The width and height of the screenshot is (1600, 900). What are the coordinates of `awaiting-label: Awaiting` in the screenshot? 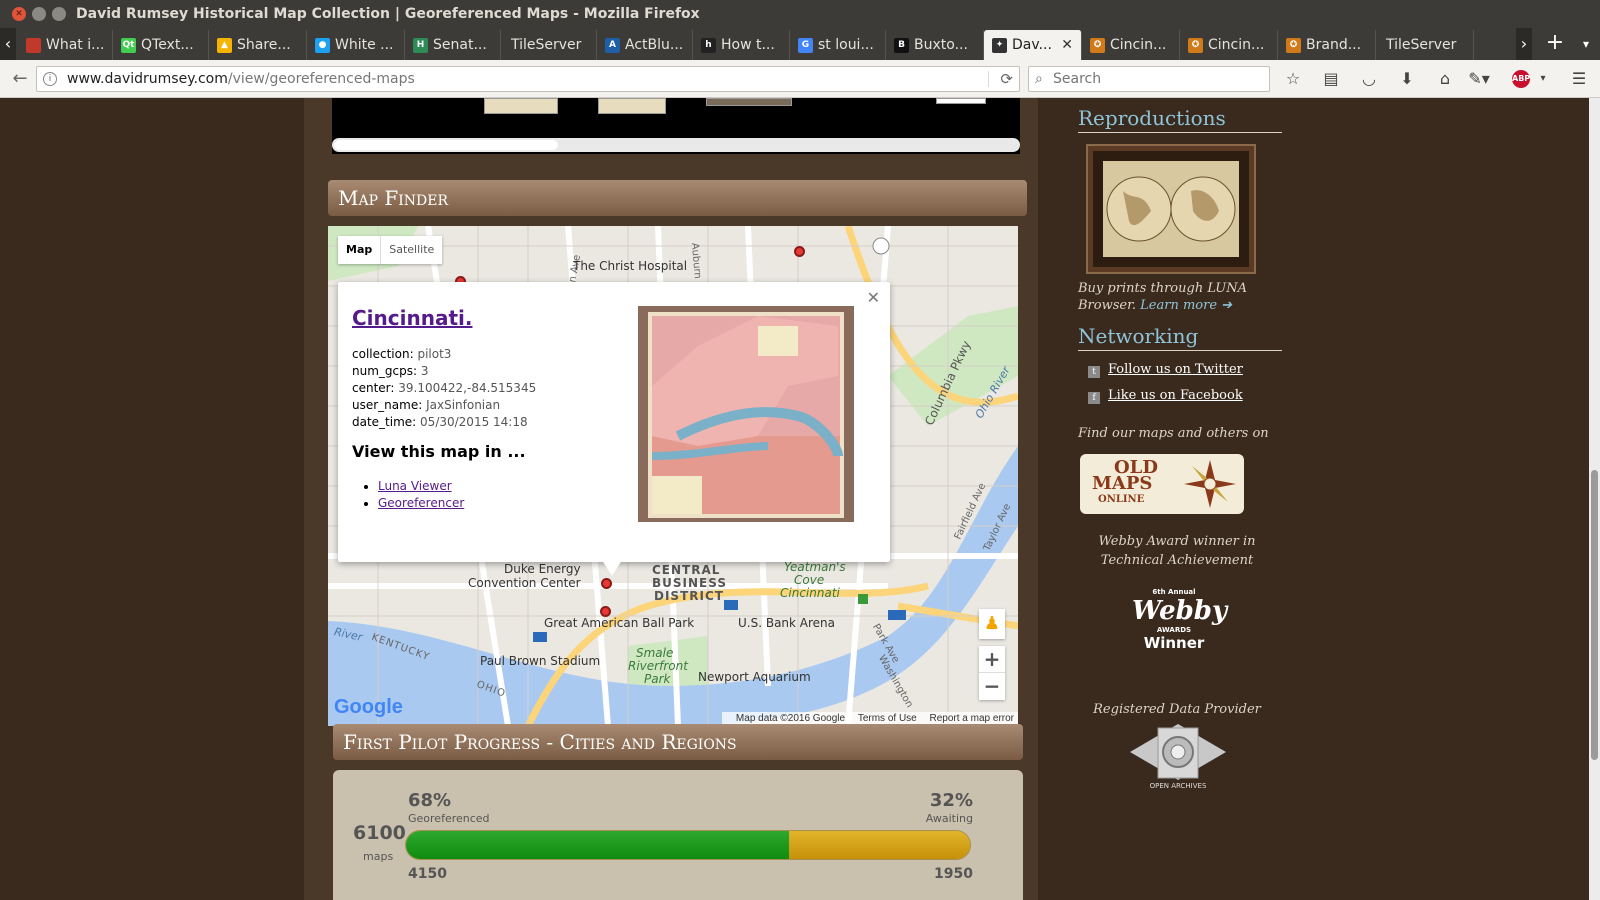 It's located at (949, 818).